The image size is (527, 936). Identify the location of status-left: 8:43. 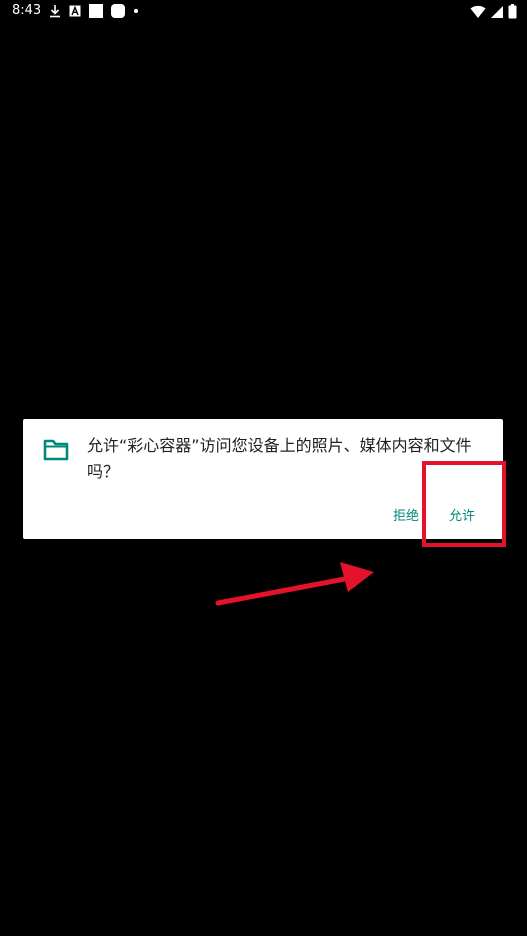
(75, 10).